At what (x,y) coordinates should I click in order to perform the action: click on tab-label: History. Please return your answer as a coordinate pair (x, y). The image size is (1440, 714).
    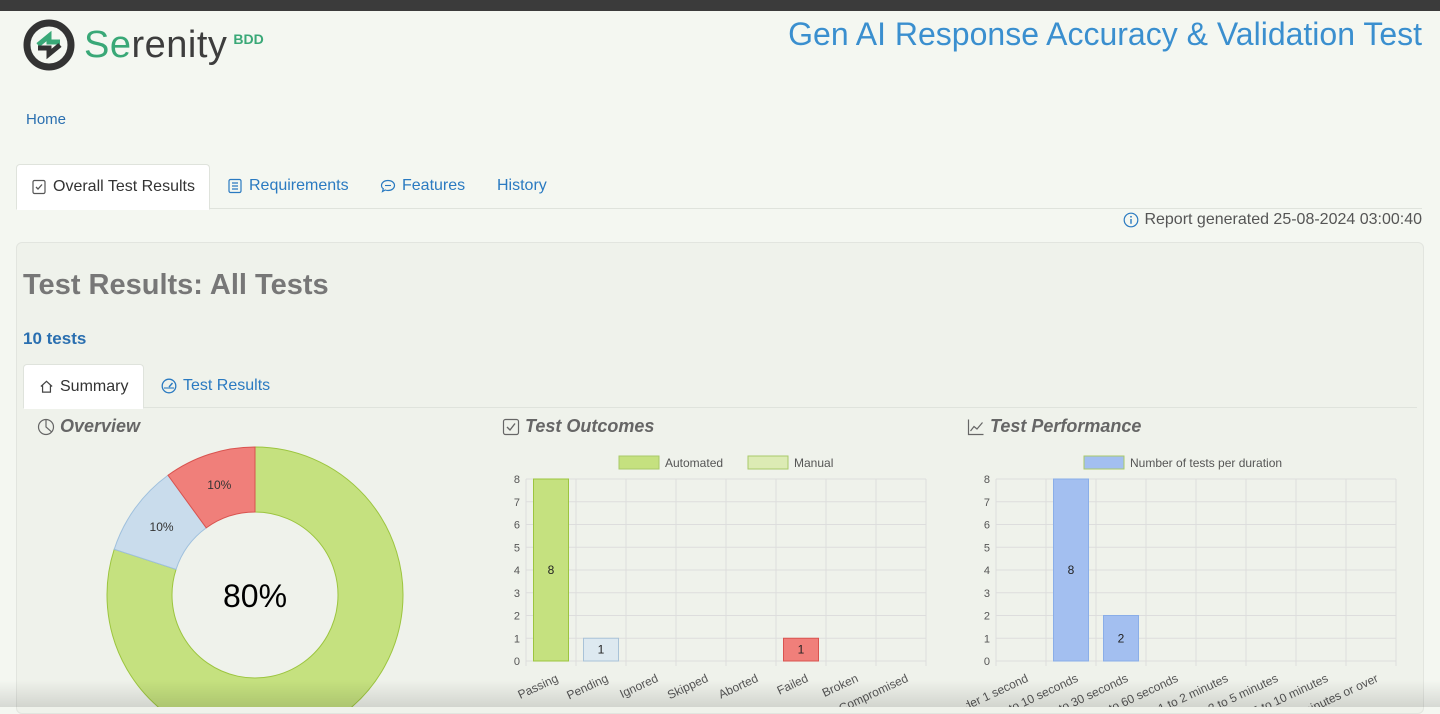
    Looking at the image, I should click on (522, 185).